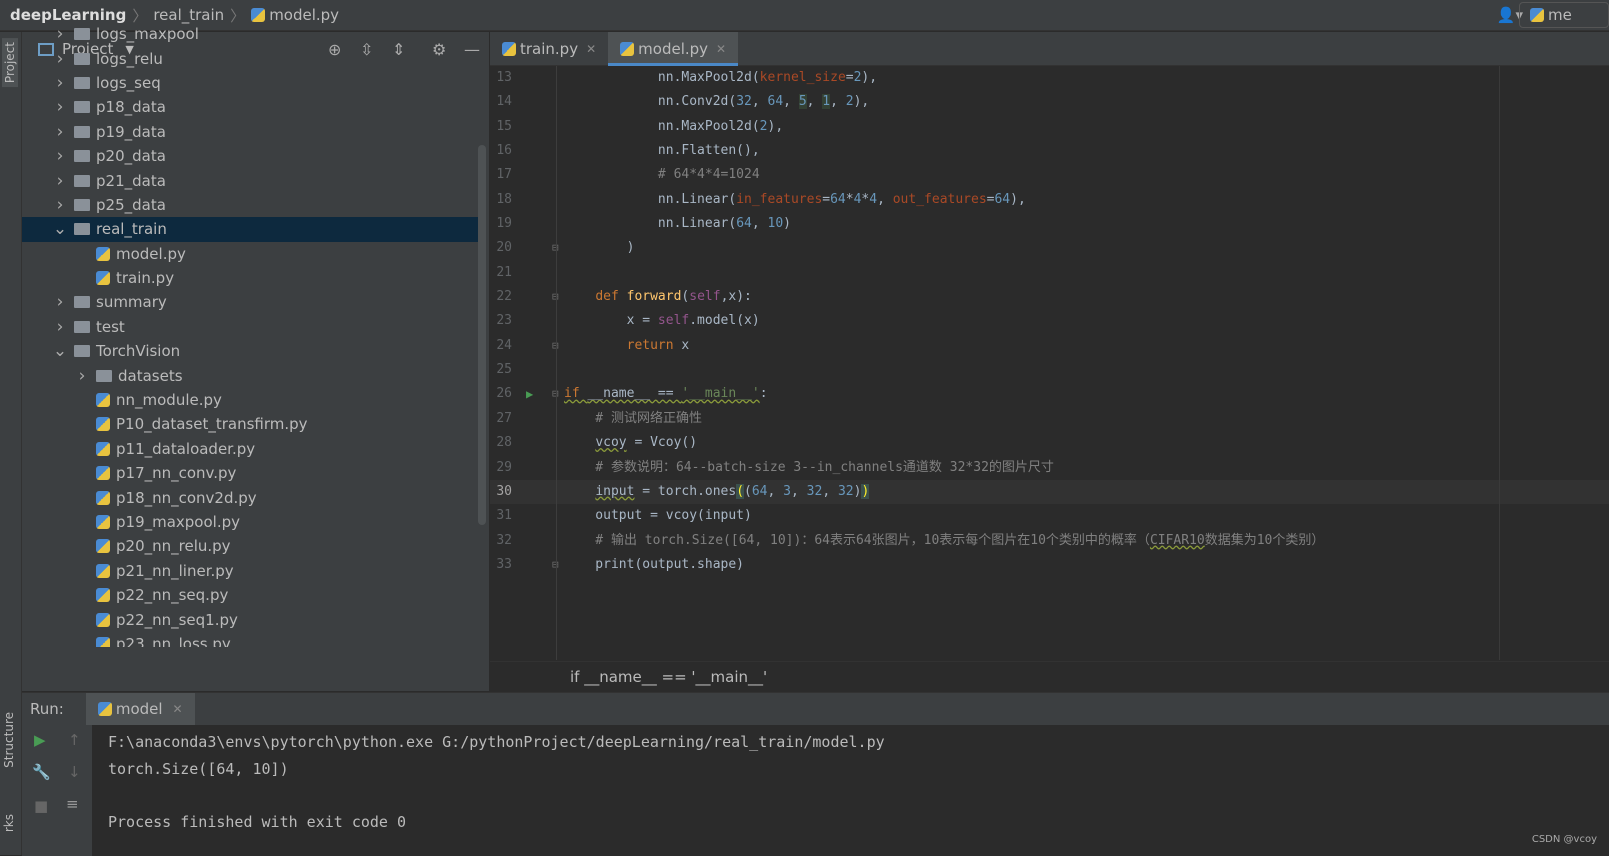  Describe the element at coordinates (250, 400) in the screenshot. I see `tree-item: nn_module.py` at that location.